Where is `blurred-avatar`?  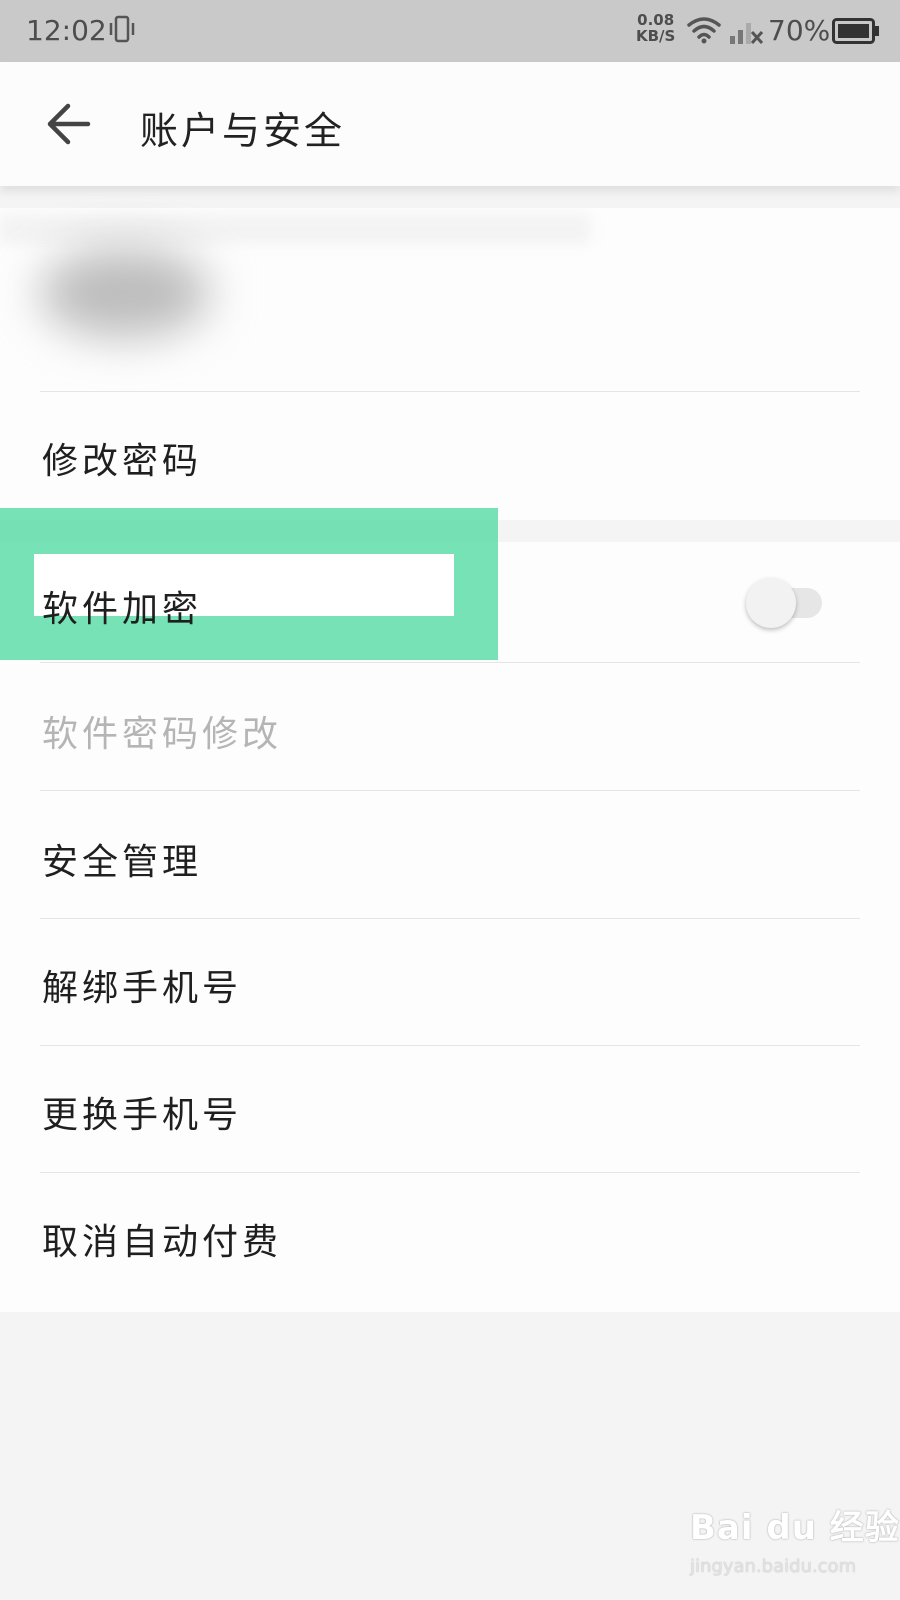 blurred-avatar is located at coordinates (125, 293).